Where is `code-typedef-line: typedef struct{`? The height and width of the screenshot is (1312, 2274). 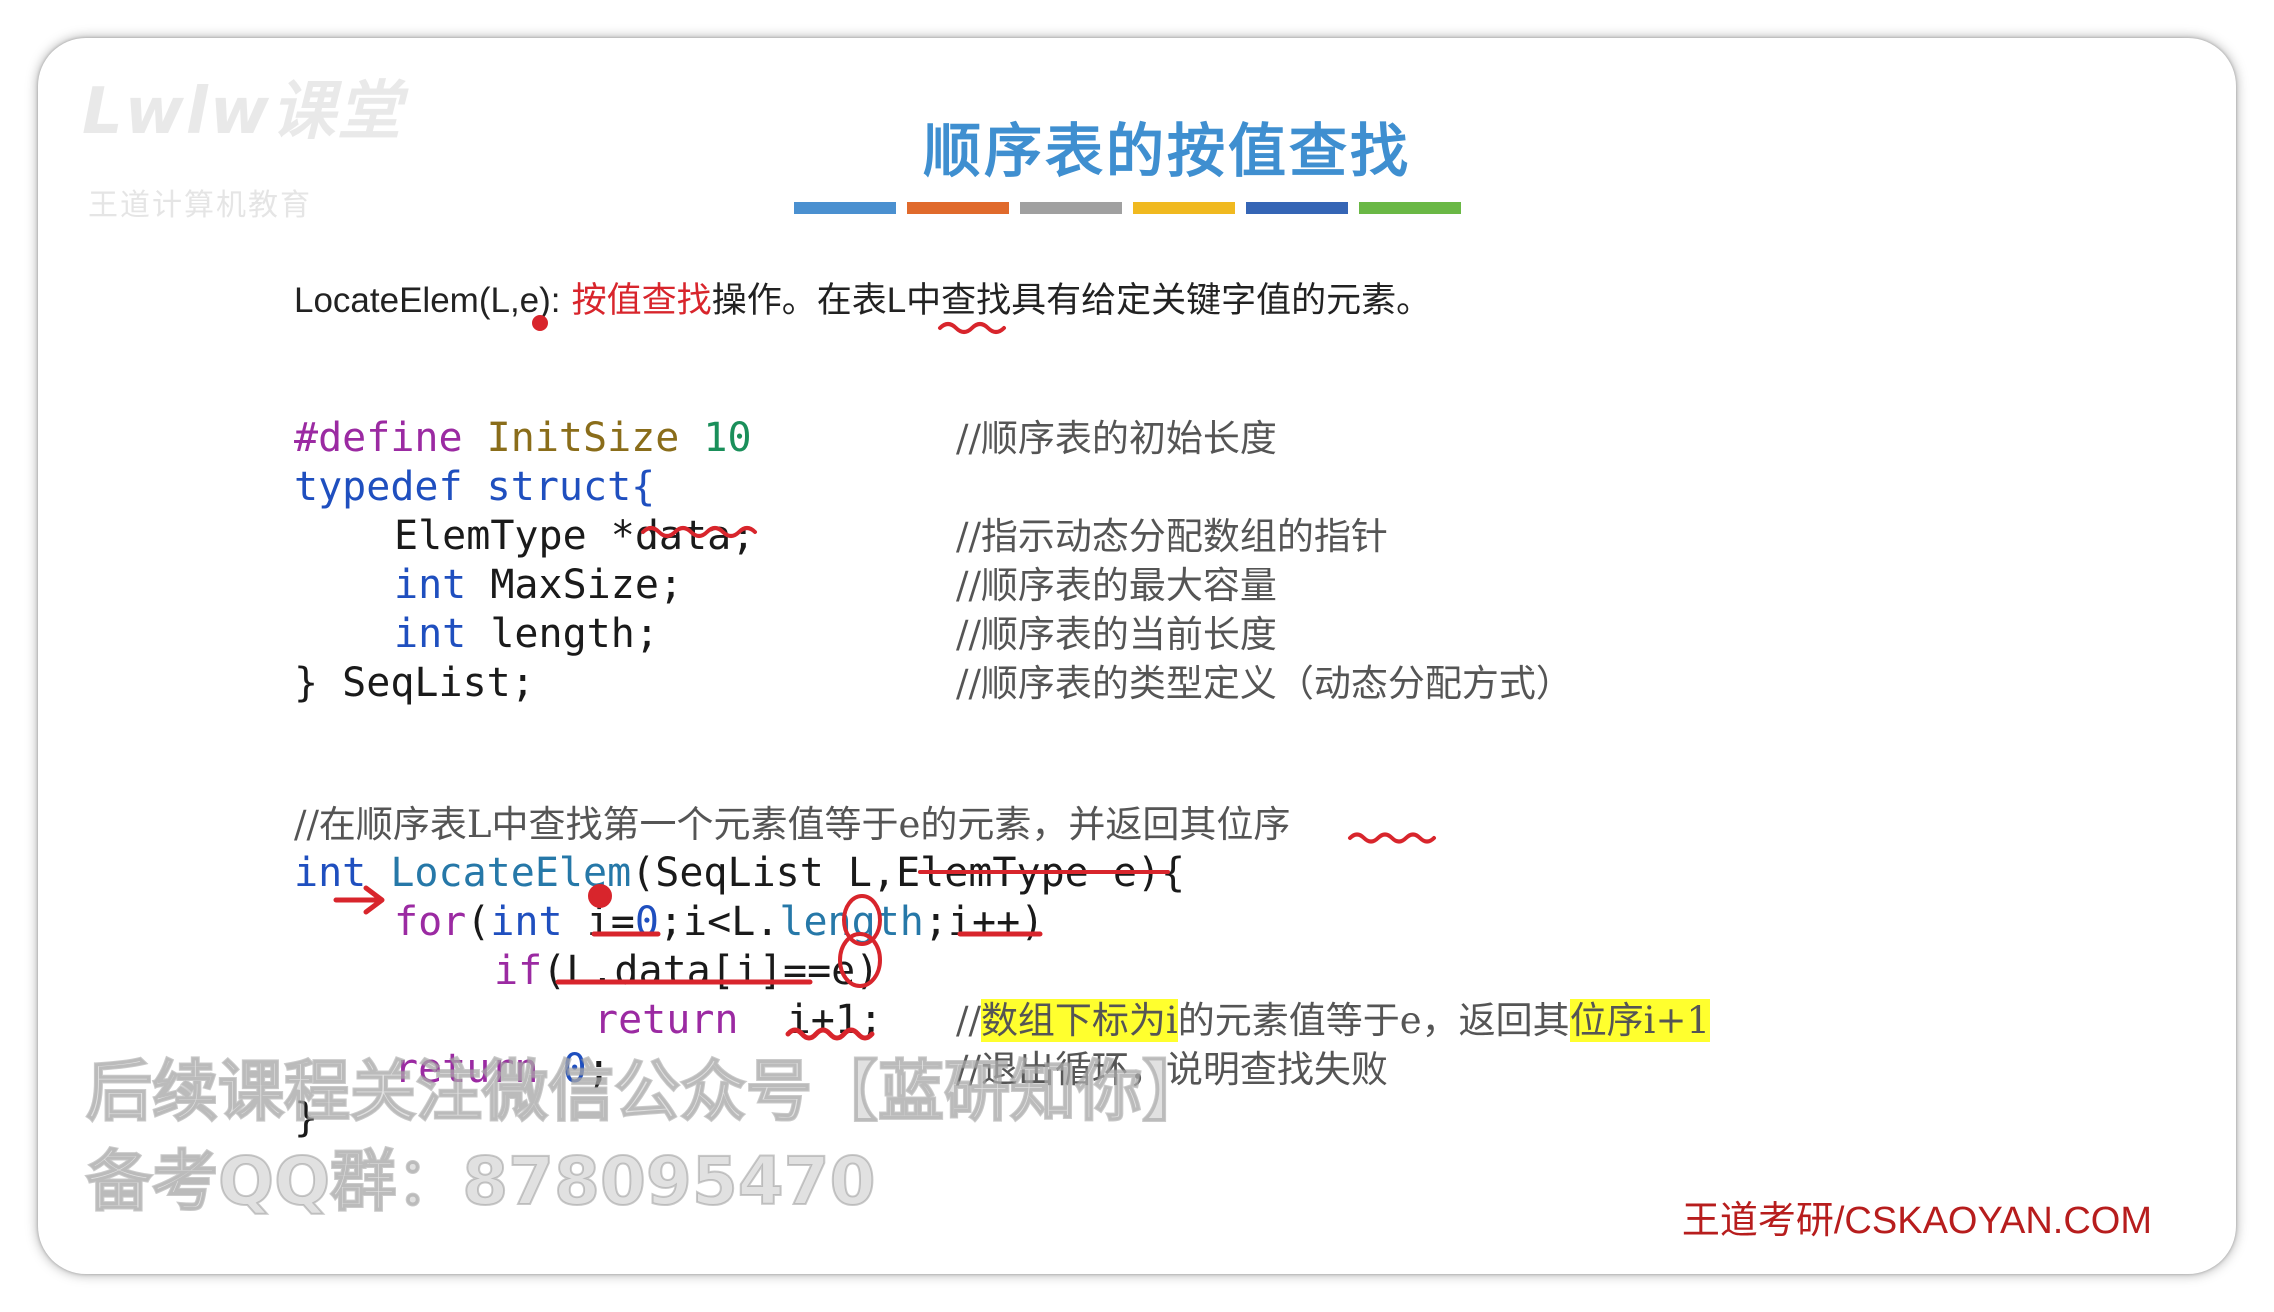 code-typedef-line: typedef struct{ is located at coordinates (475, 487).